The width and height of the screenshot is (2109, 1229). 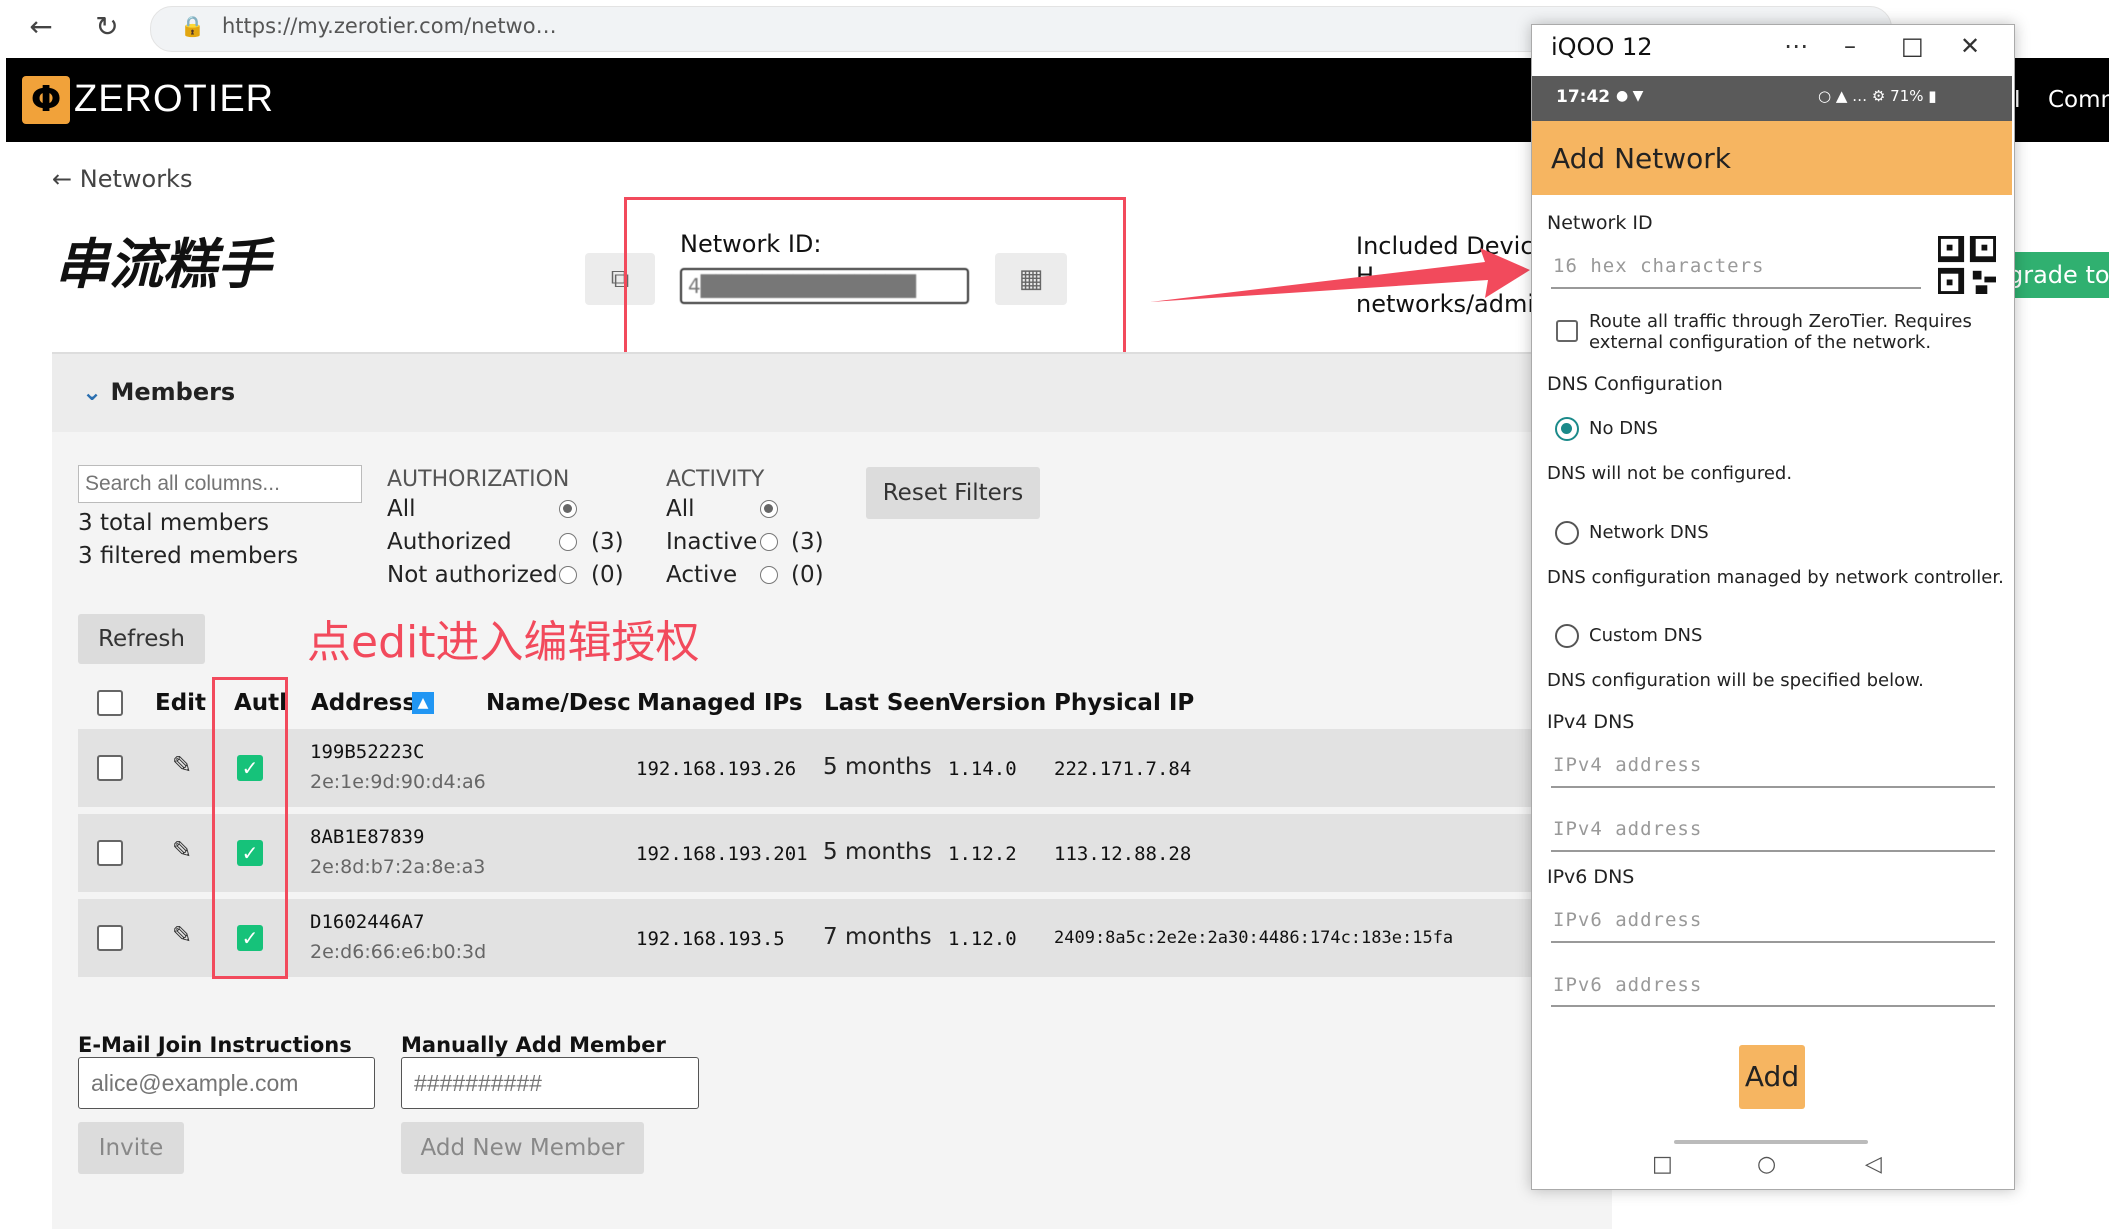 I want to click on member-version: 1.12.0, so click(x=982, y=939).